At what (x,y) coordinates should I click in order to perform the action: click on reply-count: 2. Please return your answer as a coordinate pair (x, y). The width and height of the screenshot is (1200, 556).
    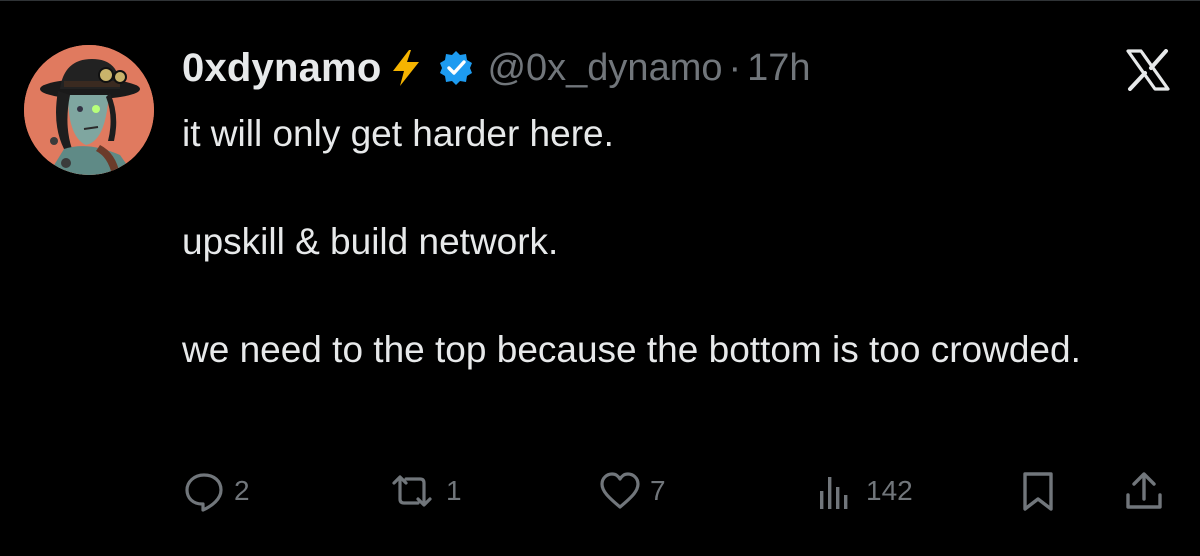
    Looking at the image, I should click on (242, 490).